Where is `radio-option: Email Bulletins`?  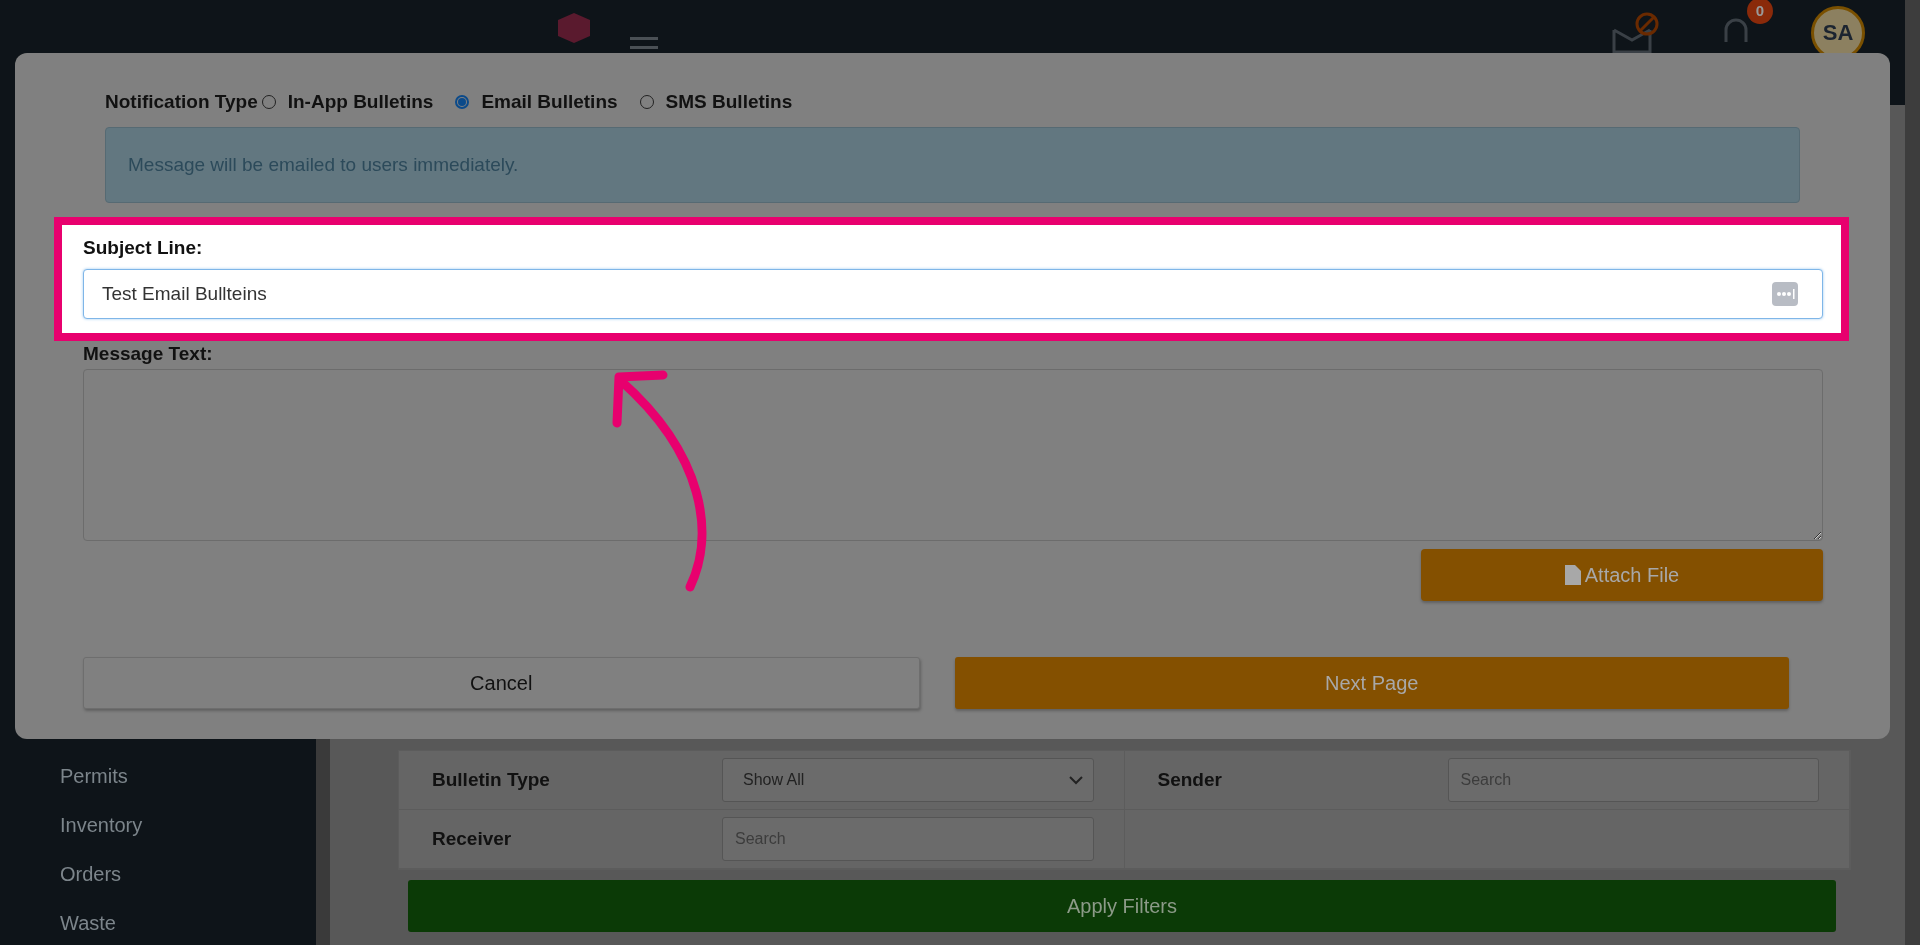 radio-option: Email Bulletins is located at coordinates (536, 102).